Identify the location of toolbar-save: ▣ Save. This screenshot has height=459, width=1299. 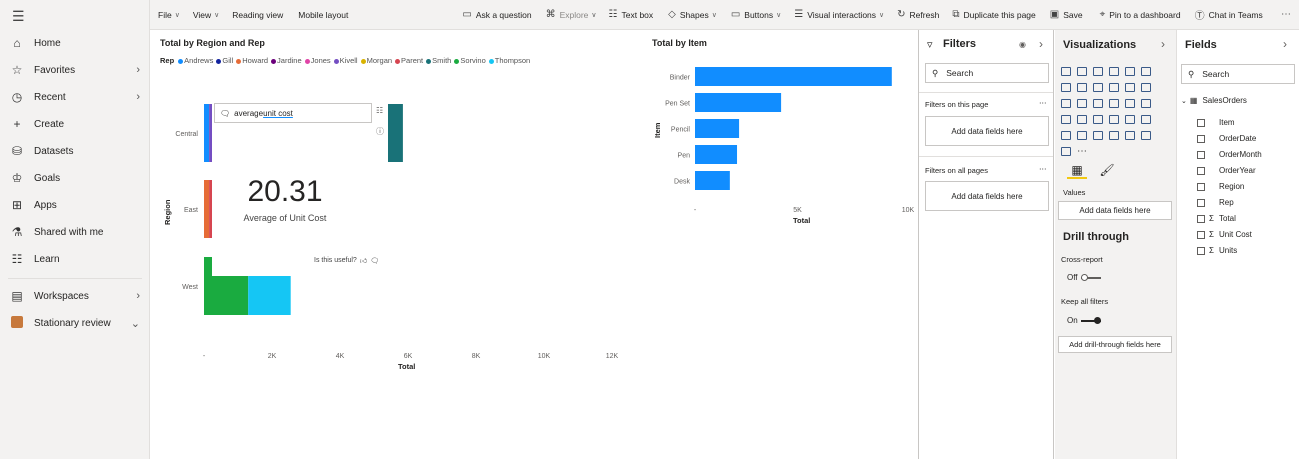
(1066, 14).